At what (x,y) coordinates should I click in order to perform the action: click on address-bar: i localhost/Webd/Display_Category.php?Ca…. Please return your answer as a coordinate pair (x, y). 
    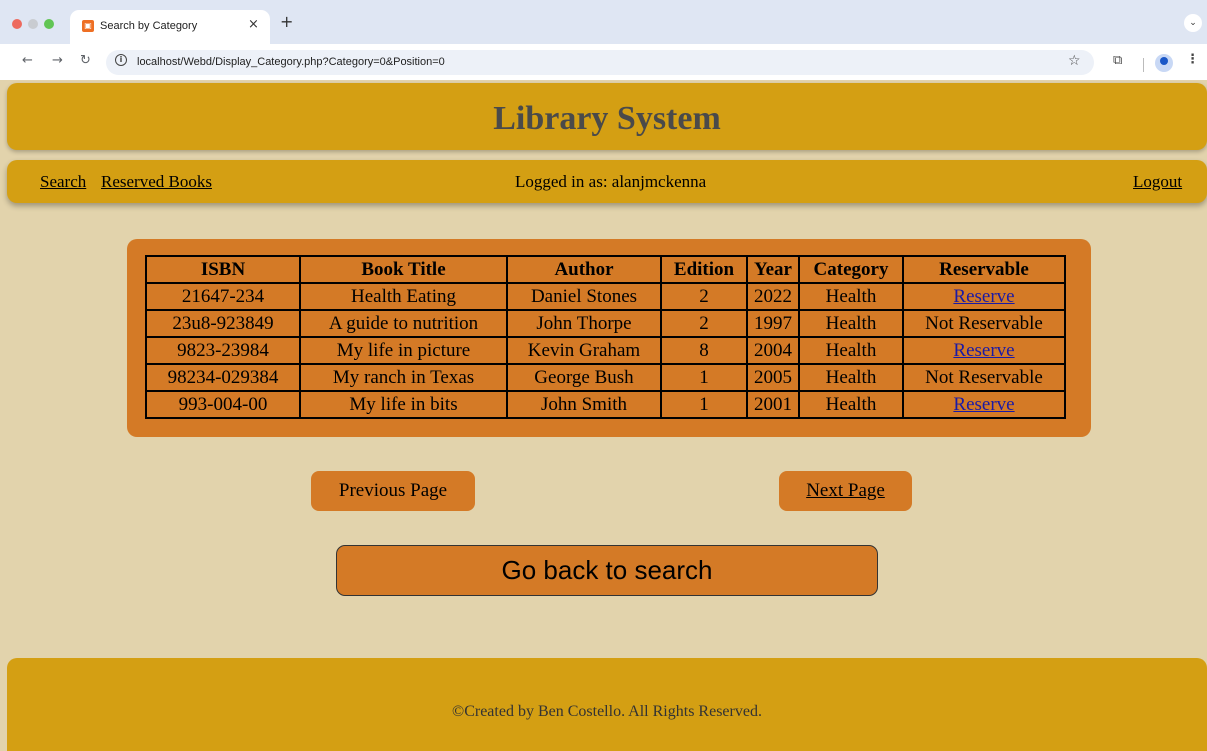
    Looking at the image, I should click on (600, 62).